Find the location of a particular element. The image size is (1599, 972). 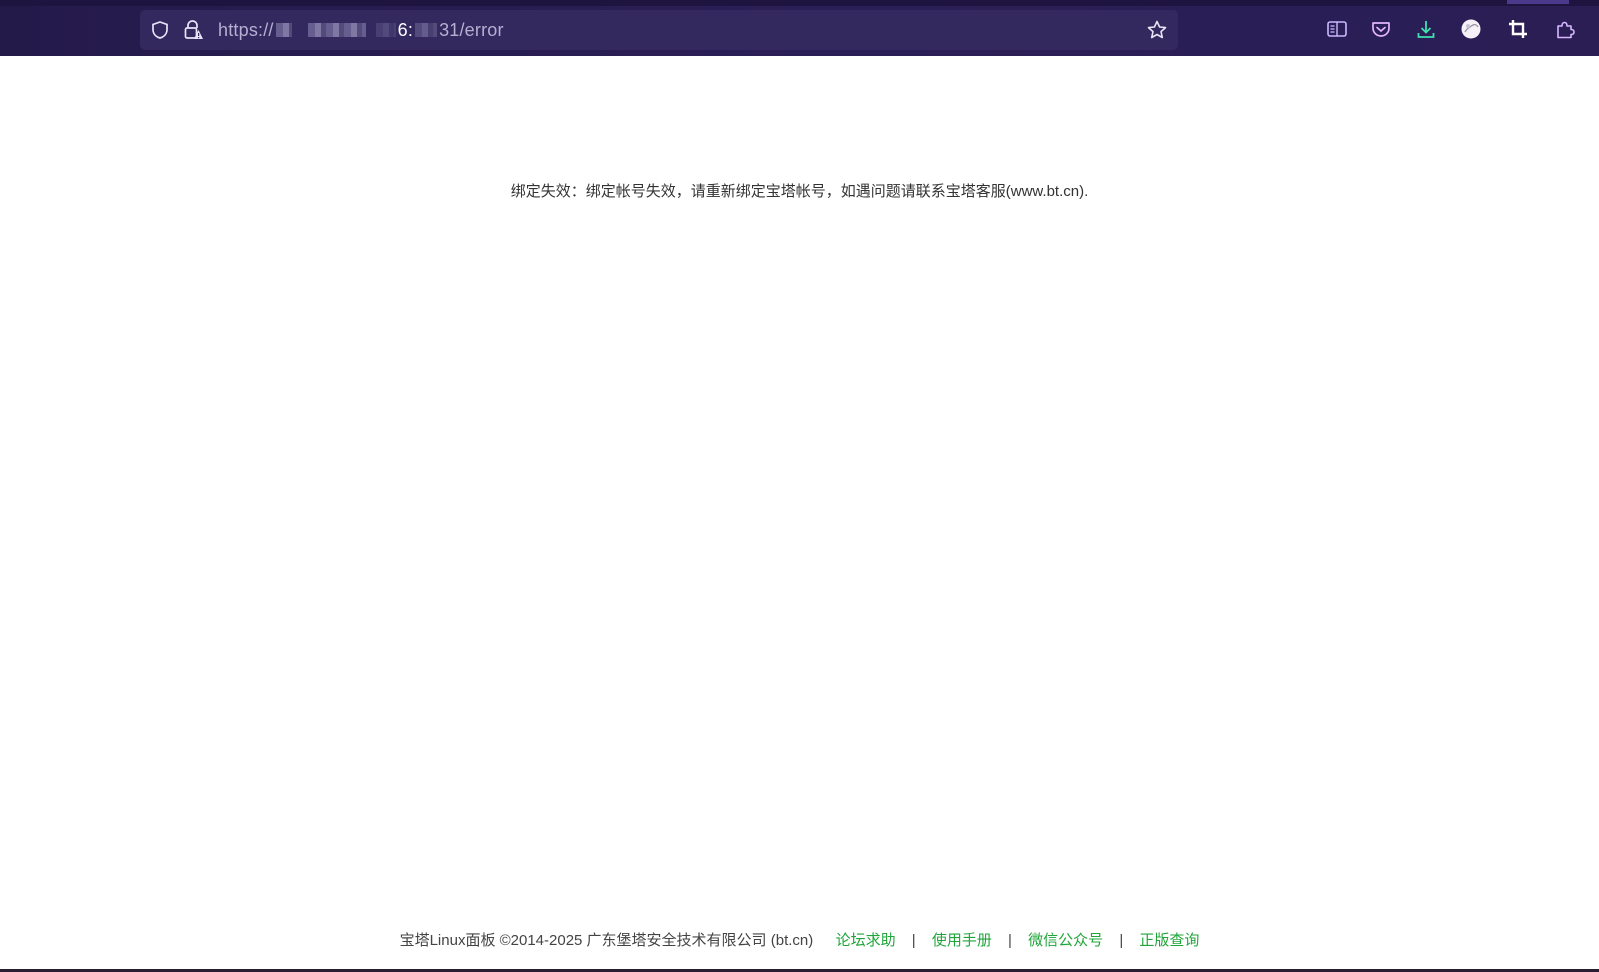

browser-toolbar: https:// 6: 31/error is located at coordinates (799, 28).